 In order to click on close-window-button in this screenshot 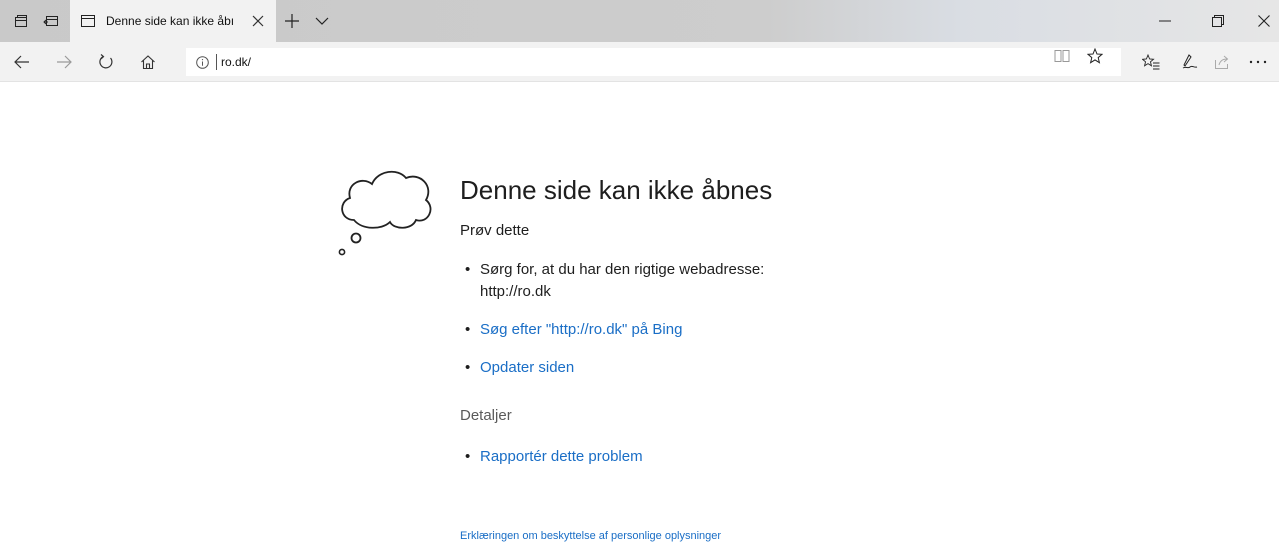, I will do `click(1264, 21)`.